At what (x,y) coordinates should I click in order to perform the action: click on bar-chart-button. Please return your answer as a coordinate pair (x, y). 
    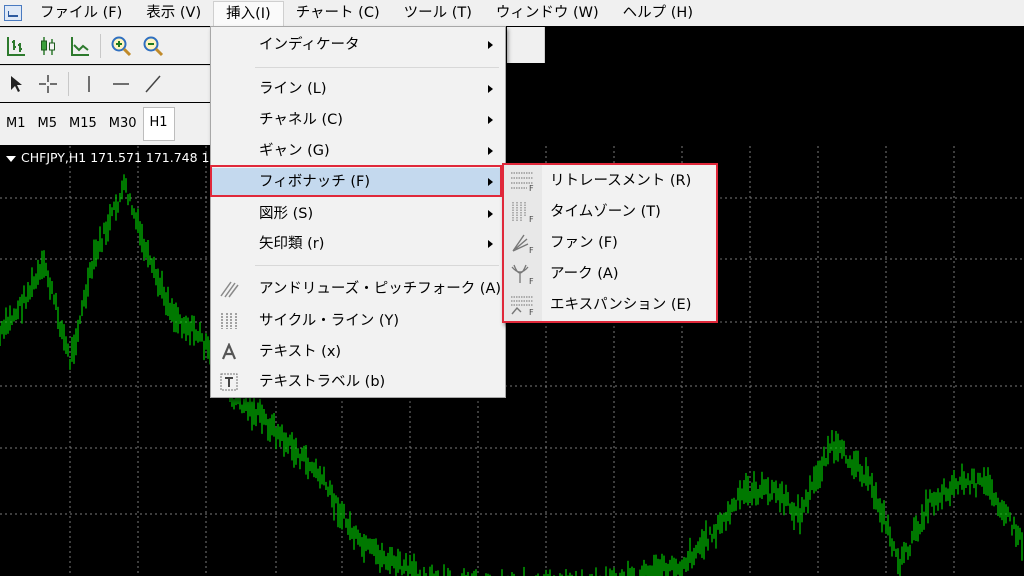
    Looking at the image, I should click on (16, 46).